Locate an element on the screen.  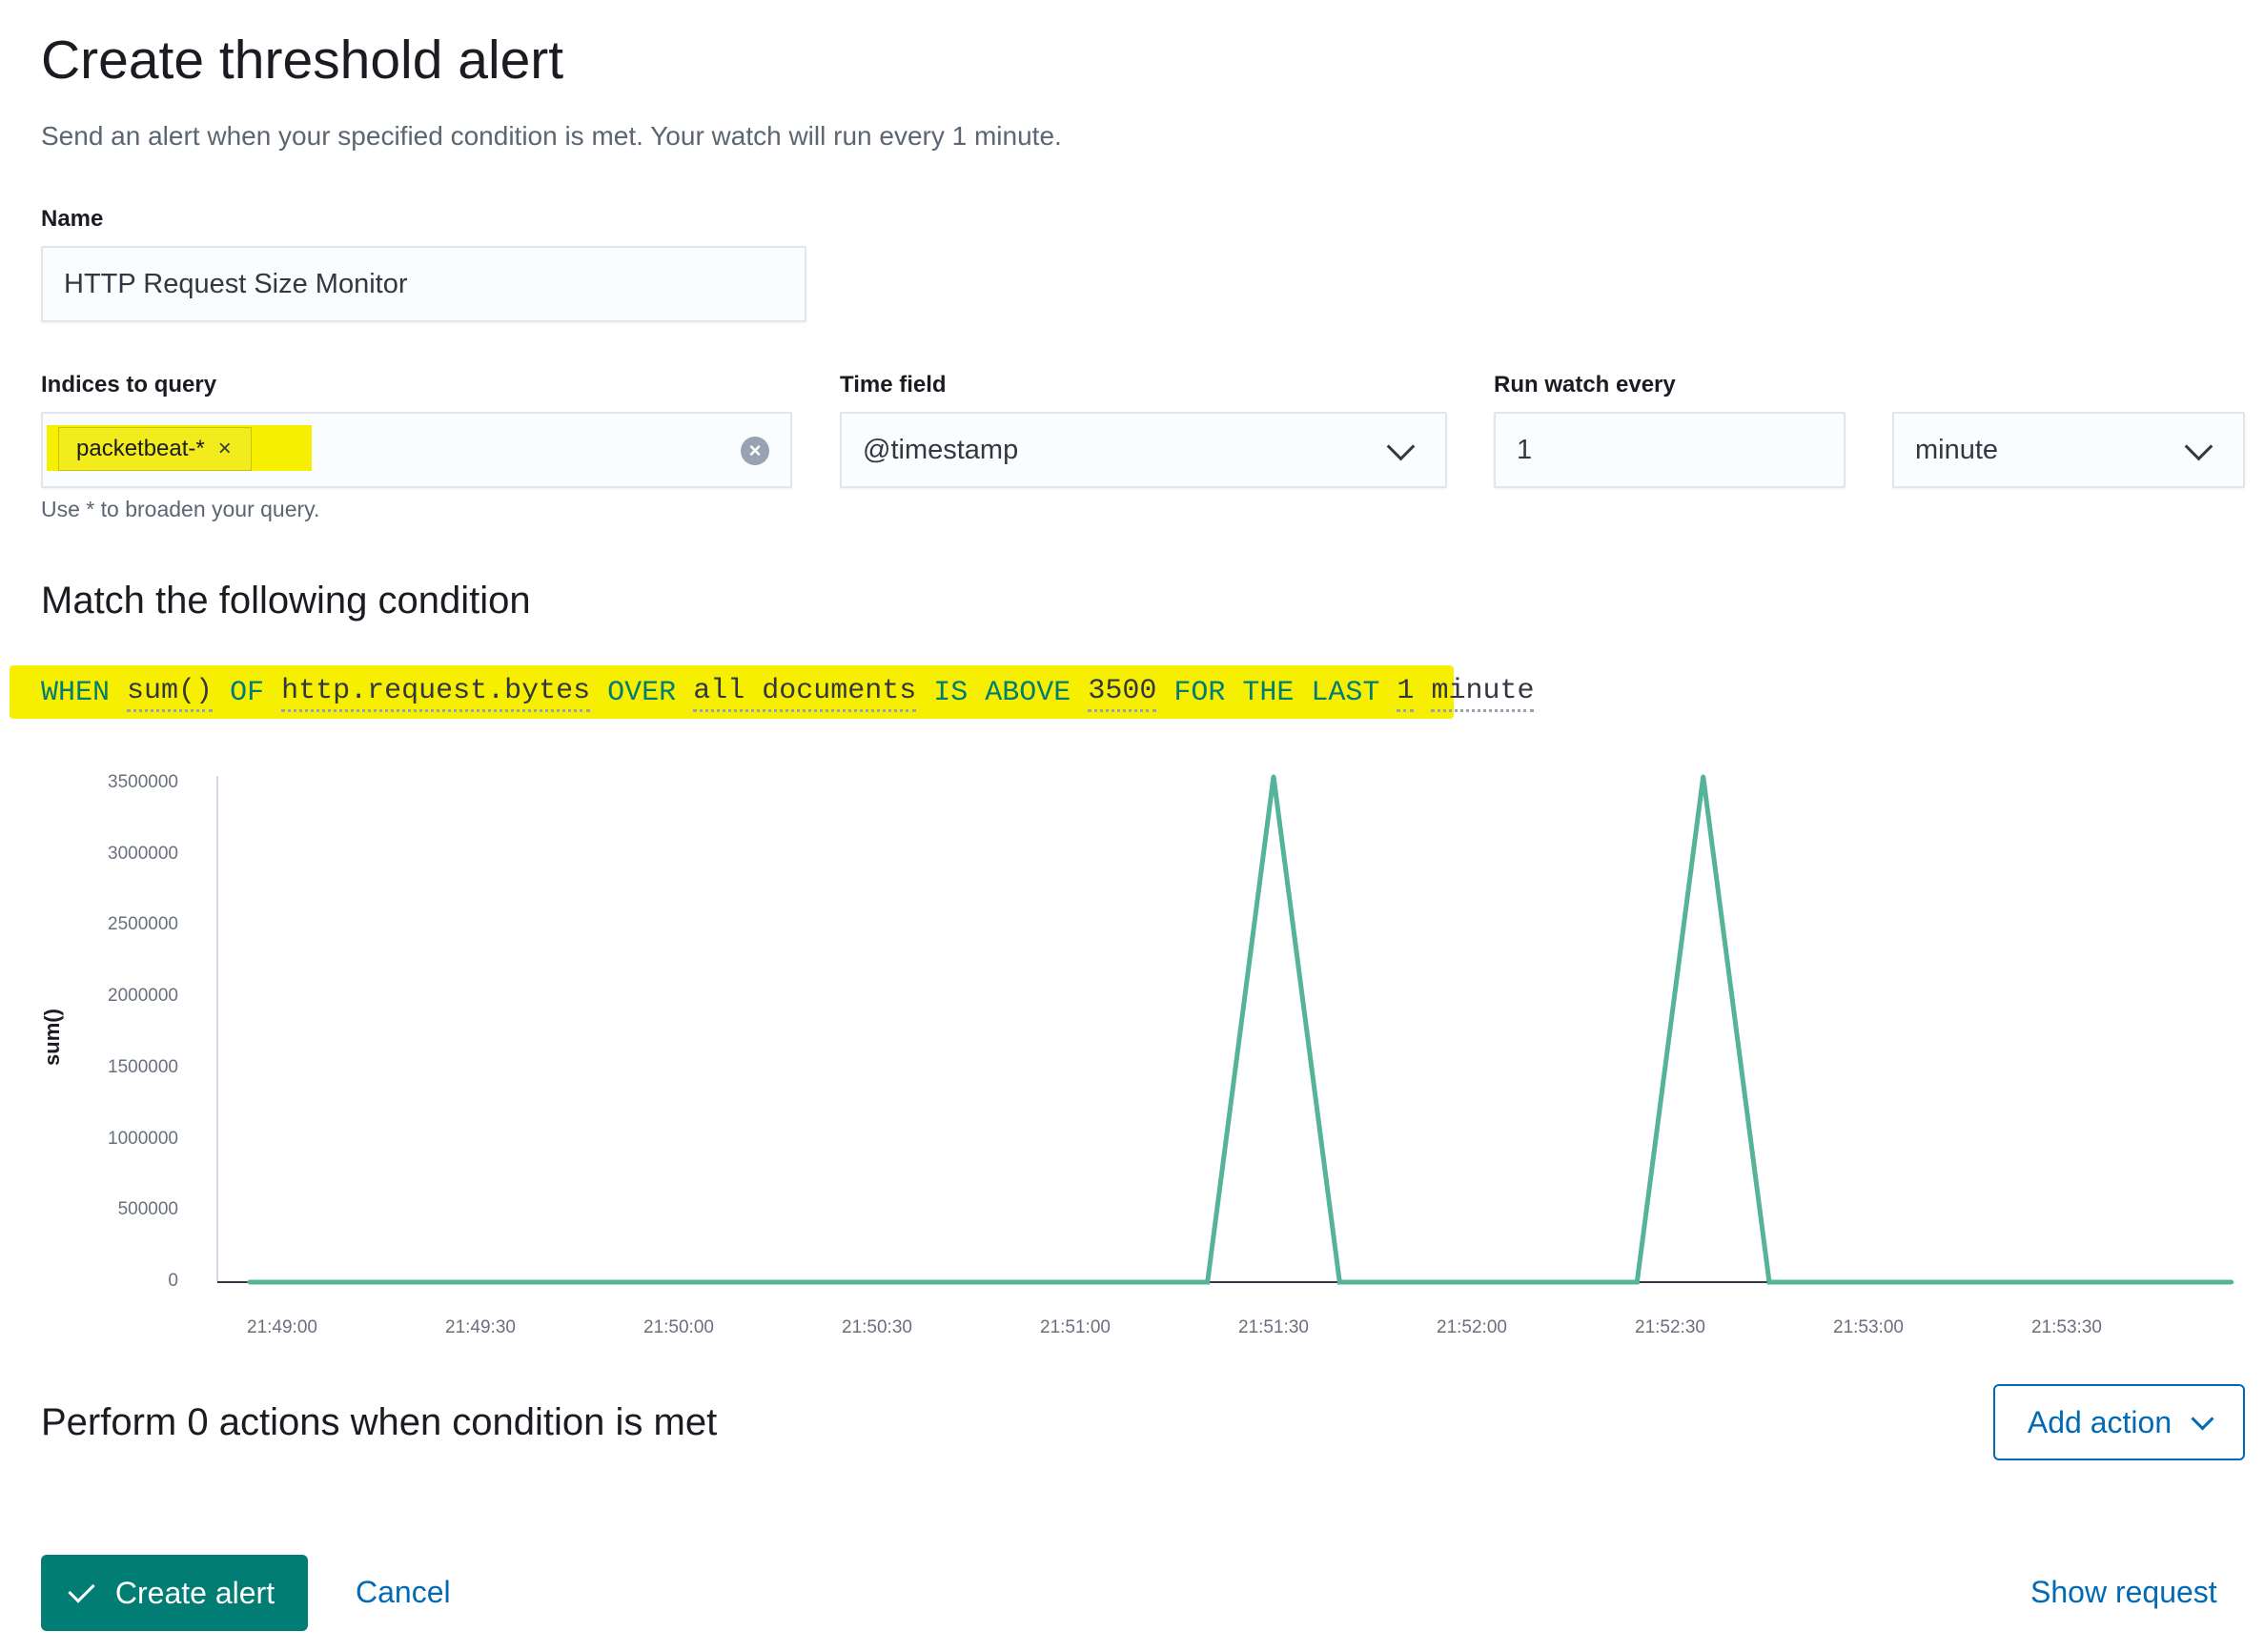
check-icon is located at coordinates (81, 1589).